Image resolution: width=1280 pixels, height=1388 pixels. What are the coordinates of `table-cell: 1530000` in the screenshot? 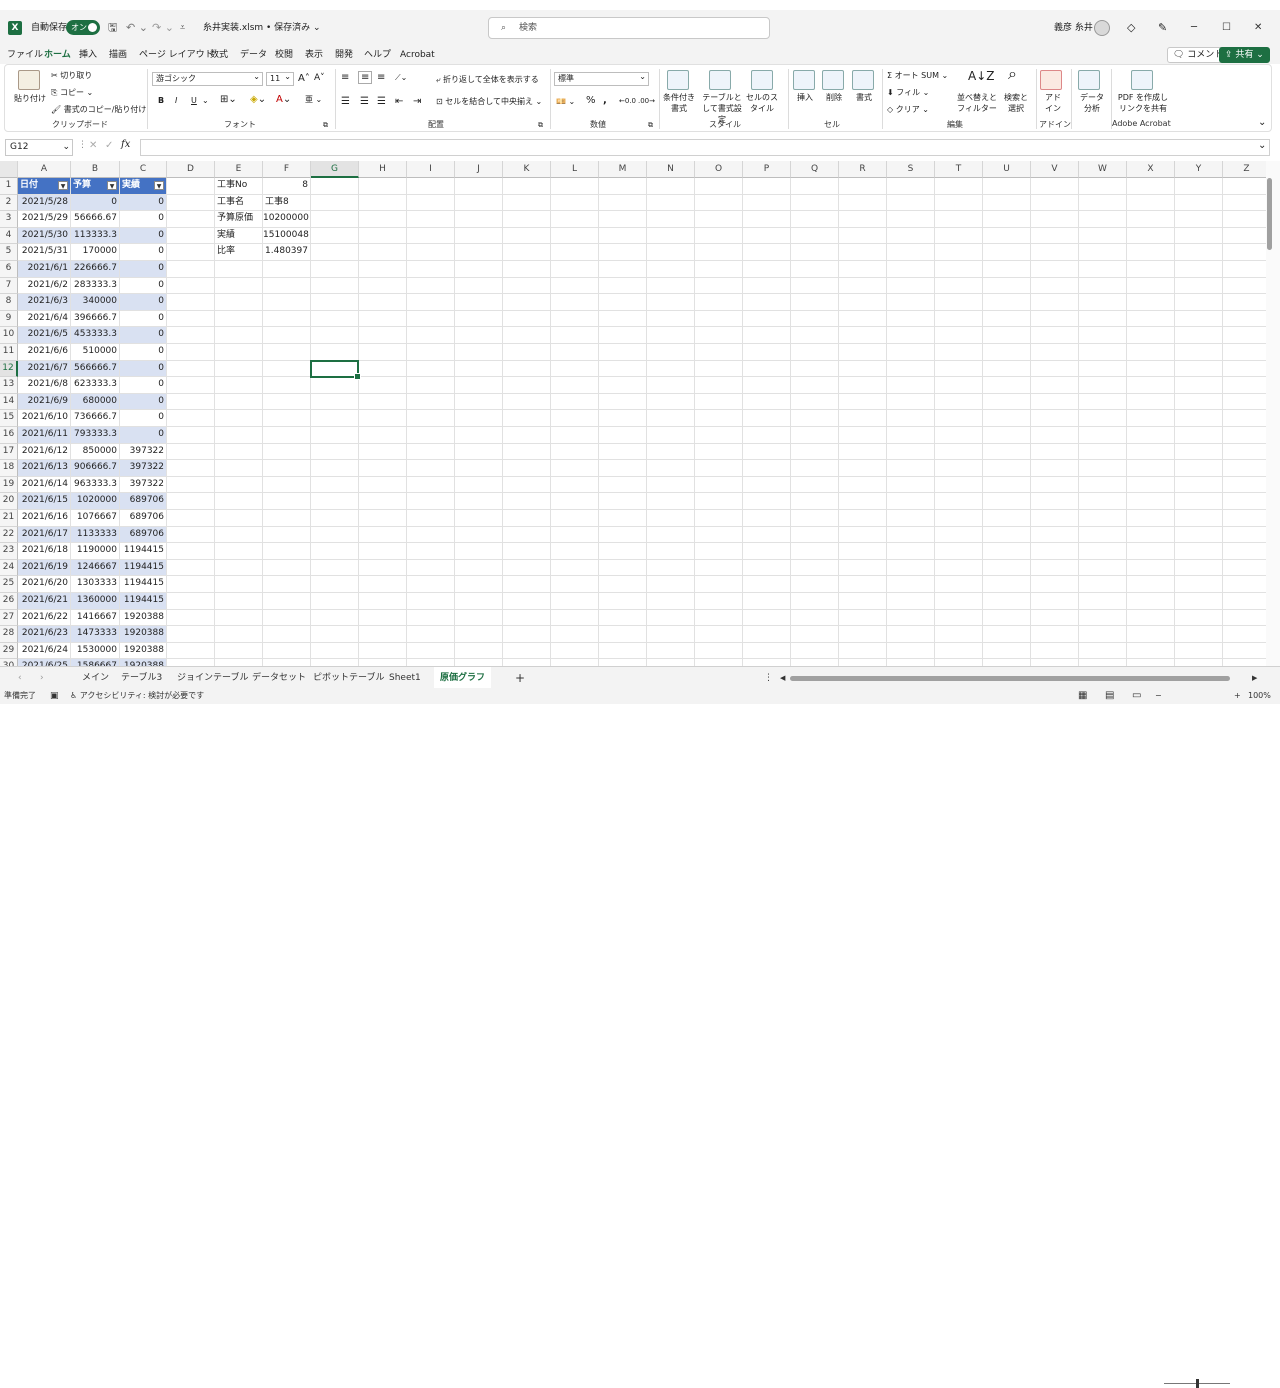 It's located at (95, 651).